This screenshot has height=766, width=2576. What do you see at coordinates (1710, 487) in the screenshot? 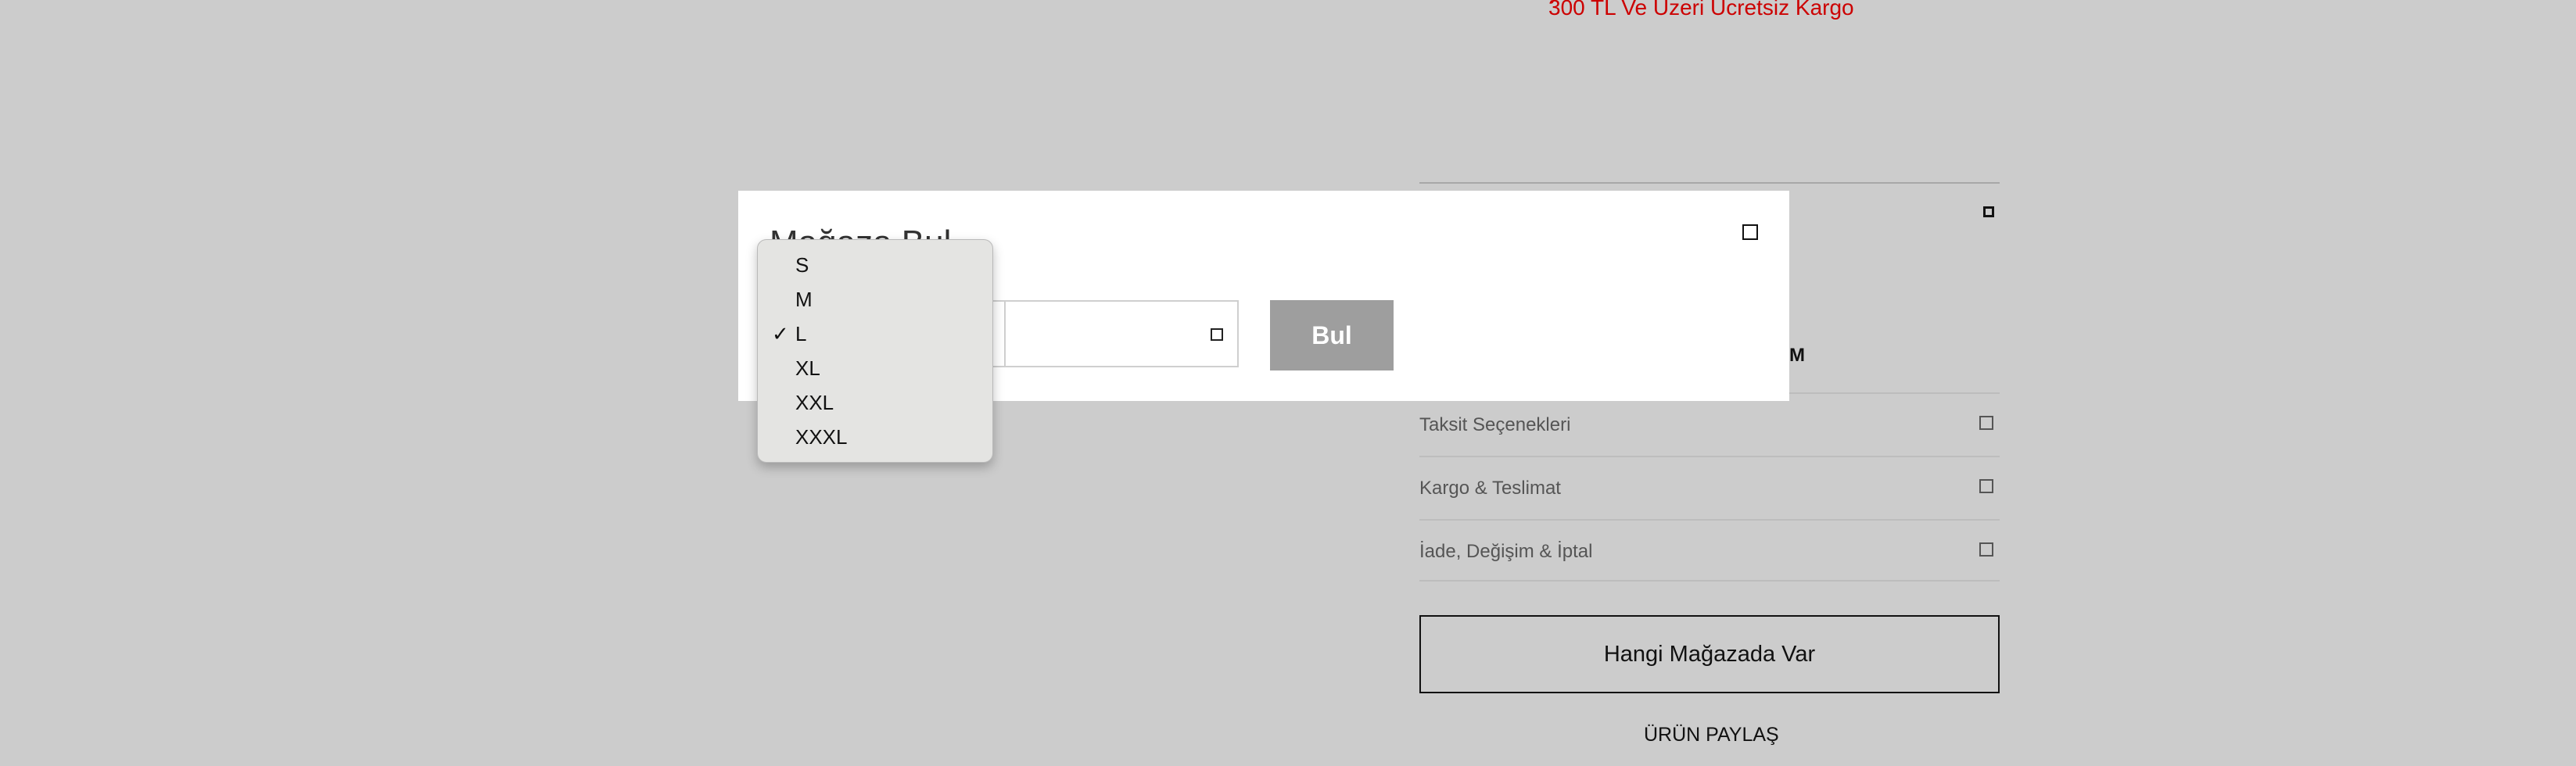
I see `accordion-shipping: Kargo & Teslimat` at bounding box center [1710, 487].